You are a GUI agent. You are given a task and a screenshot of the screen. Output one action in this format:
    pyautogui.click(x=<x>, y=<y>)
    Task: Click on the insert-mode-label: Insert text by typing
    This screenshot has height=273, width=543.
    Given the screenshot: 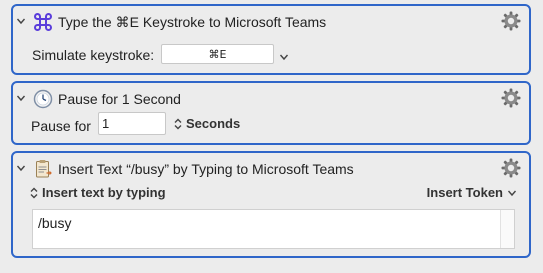 What is the action you would take?
    pyautogui.click(x=104, y=192)
    